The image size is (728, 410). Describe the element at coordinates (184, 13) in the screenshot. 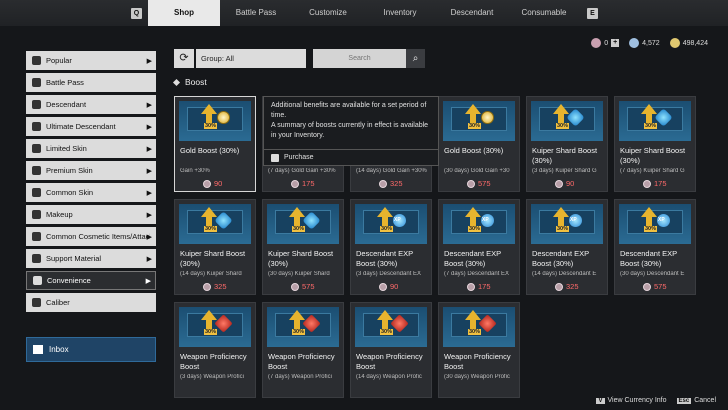

I see `tab-shop: Shop` at that location.